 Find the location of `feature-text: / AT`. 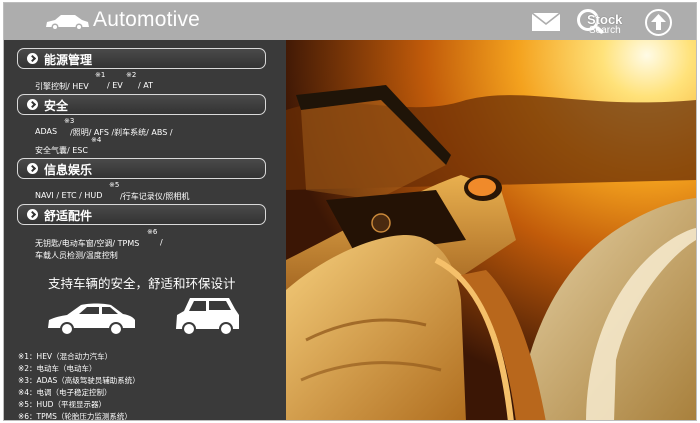

feature-text: / AT is located at coordinates (145, 85).